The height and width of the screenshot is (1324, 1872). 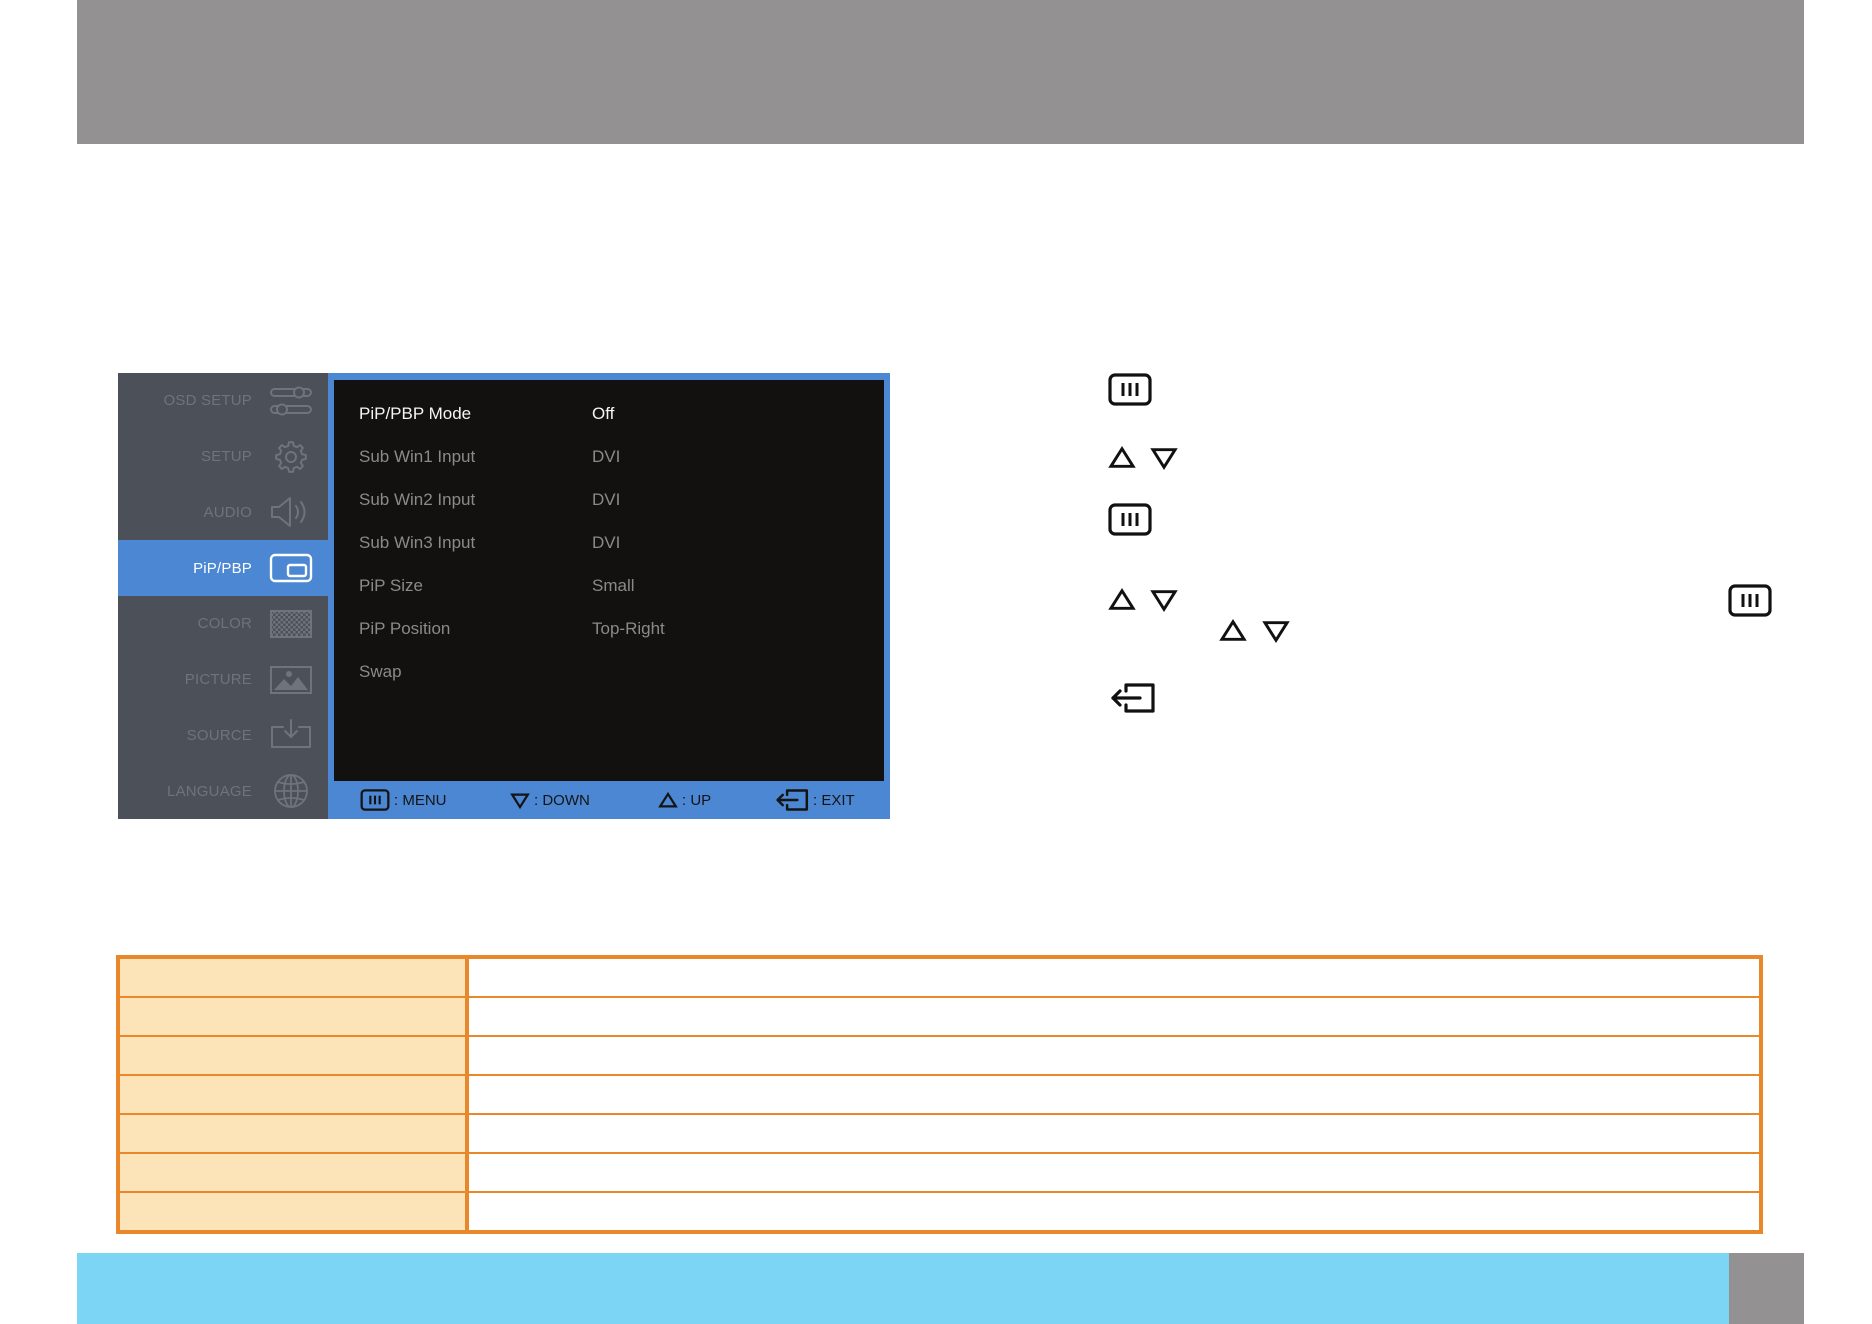 I want to click on setting-row-pip-pbp-mode: PiP/PBP Mode Off, so click(x=609, y=413).